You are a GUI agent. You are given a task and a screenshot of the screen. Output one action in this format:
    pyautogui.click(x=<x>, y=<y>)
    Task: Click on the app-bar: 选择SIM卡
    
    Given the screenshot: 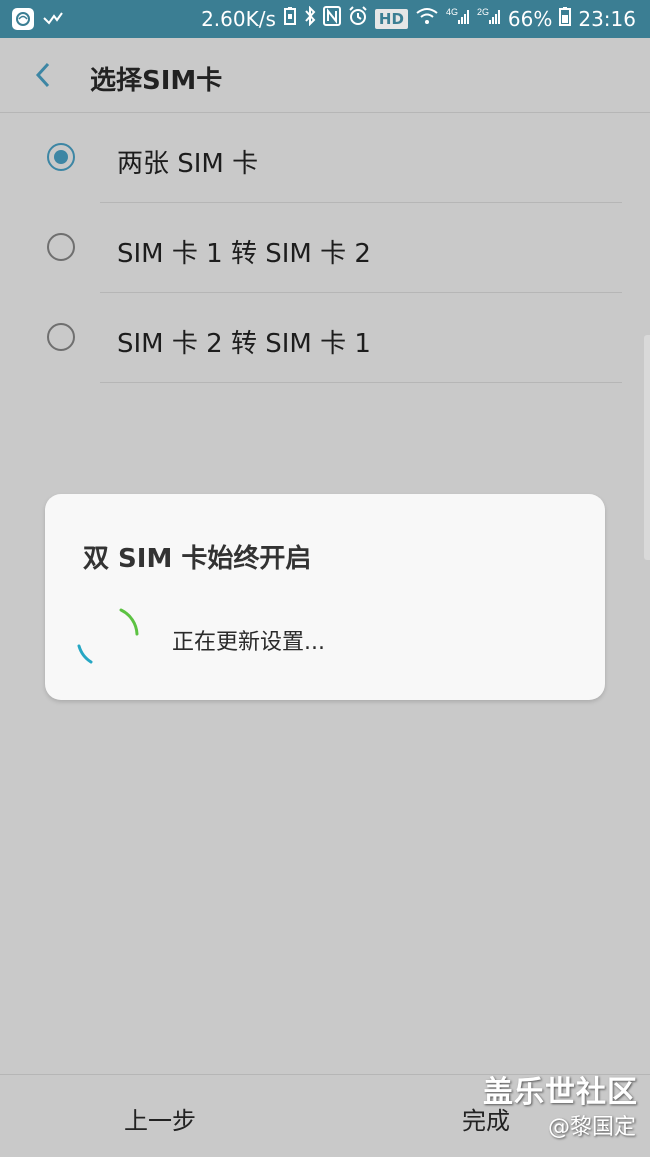 What is the action you would take?
    pyautogui.click(x=325, y=75)
    